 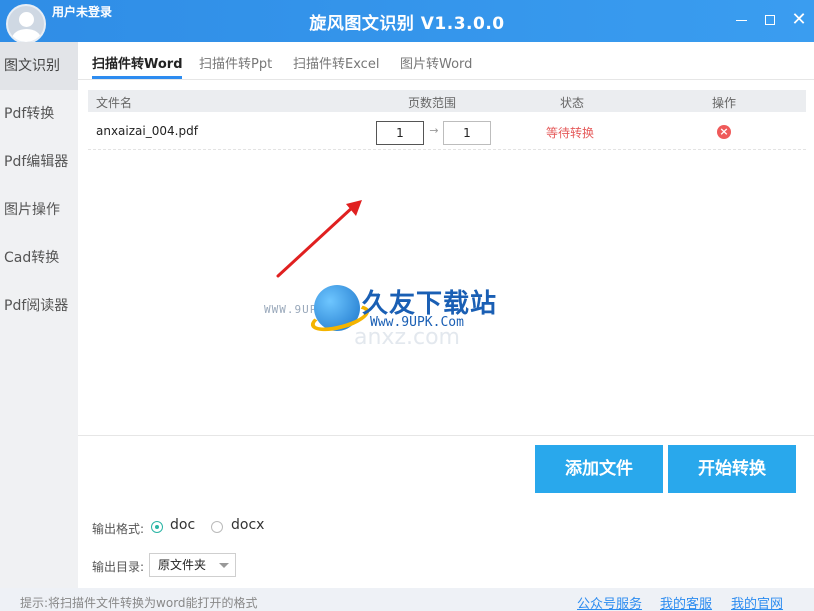 What do you see at coordinates (686, 602) in the screenshot?
I see `link-customer-service: 我的客服` at bounding box center [686, 602].